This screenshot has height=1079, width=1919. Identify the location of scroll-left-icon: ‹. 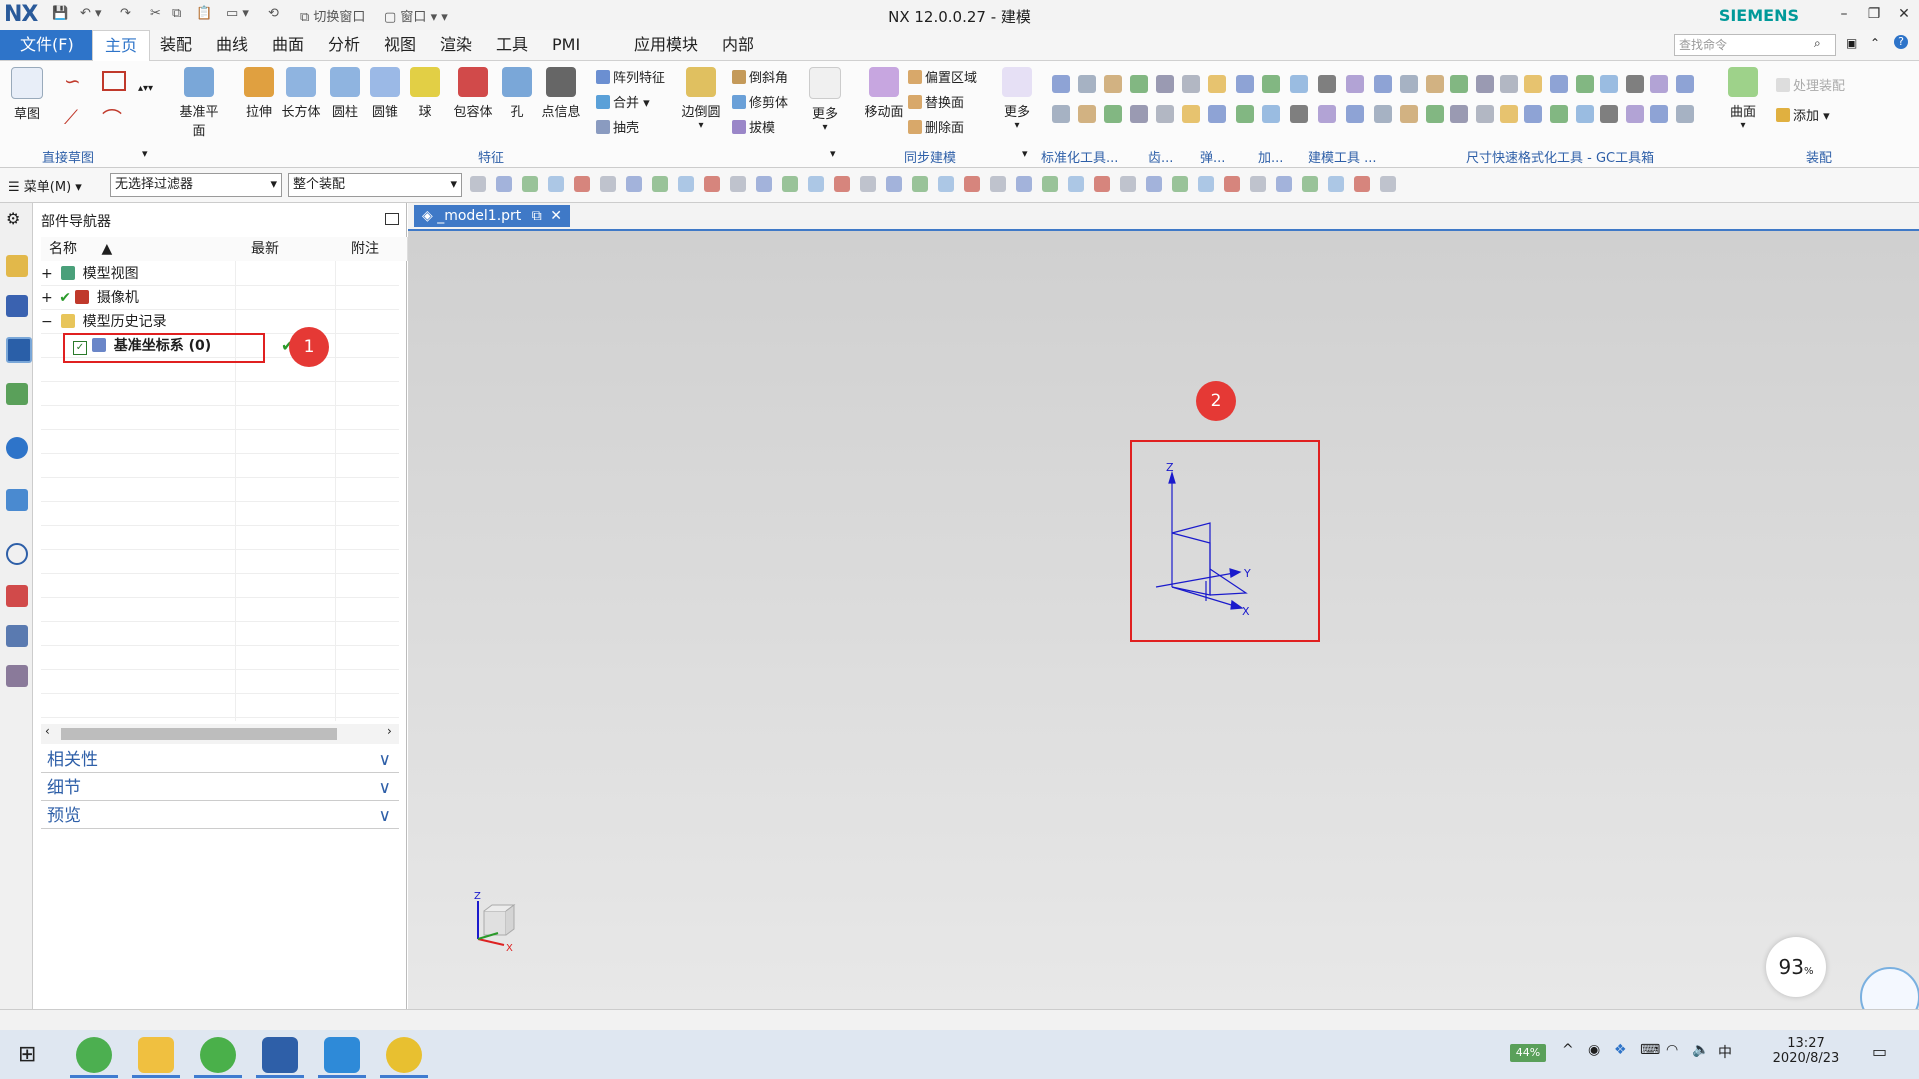
(47, 731).